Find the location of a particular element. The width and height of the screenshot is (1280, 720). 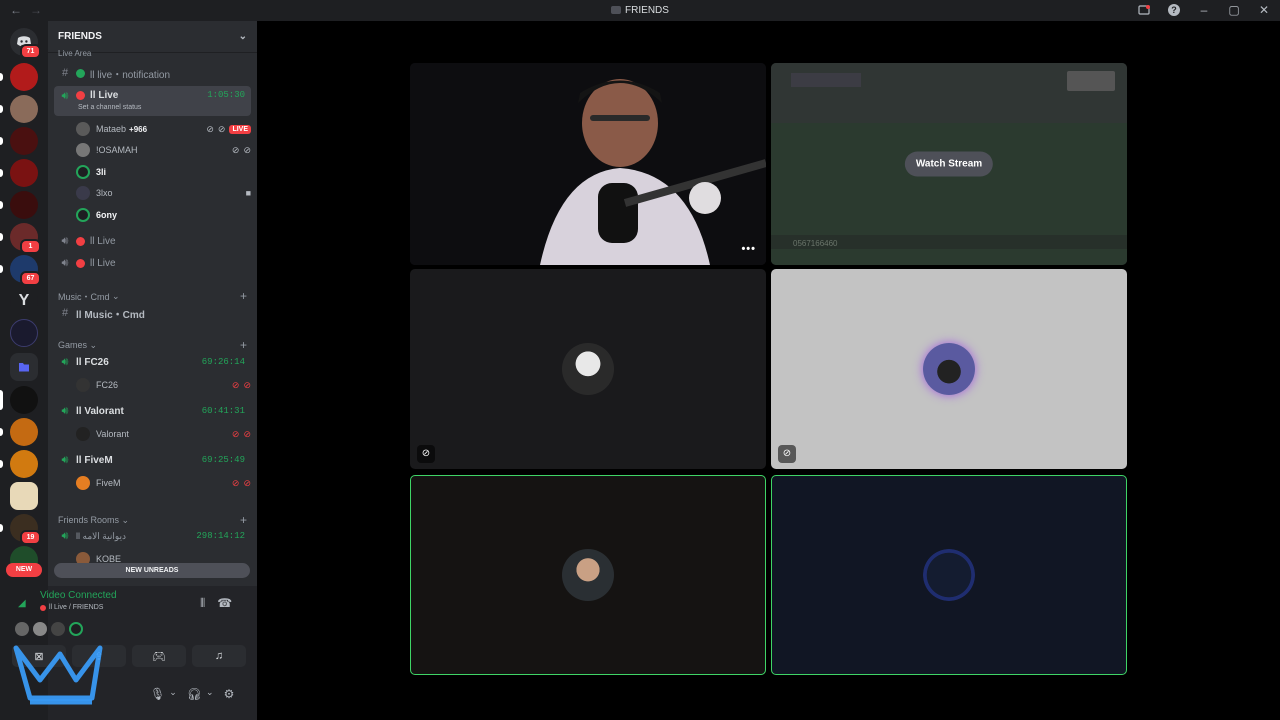

channel-notification: # ll live・notification is located at coordinates (152, 73).